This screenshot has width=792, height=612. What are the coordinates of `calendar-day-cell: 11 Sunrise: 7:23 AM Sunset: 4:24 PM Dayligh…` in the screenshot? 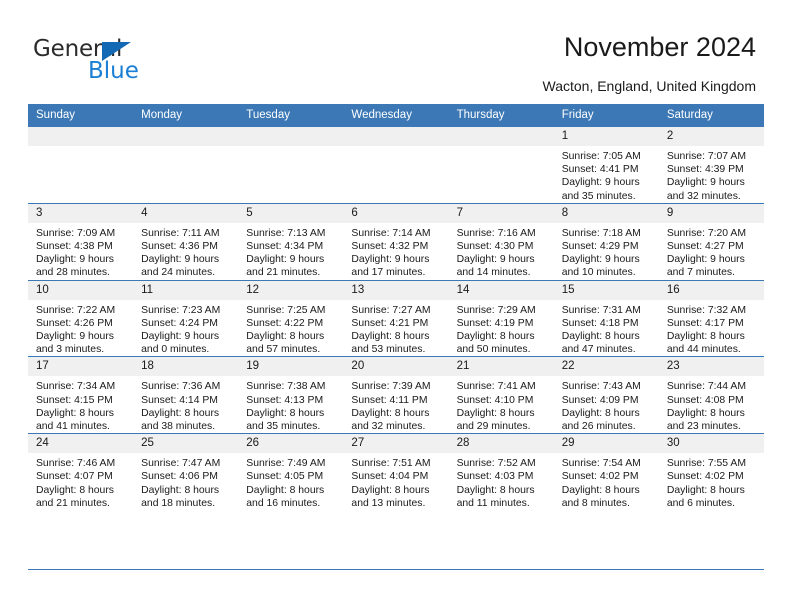 It's located at (186, 318).